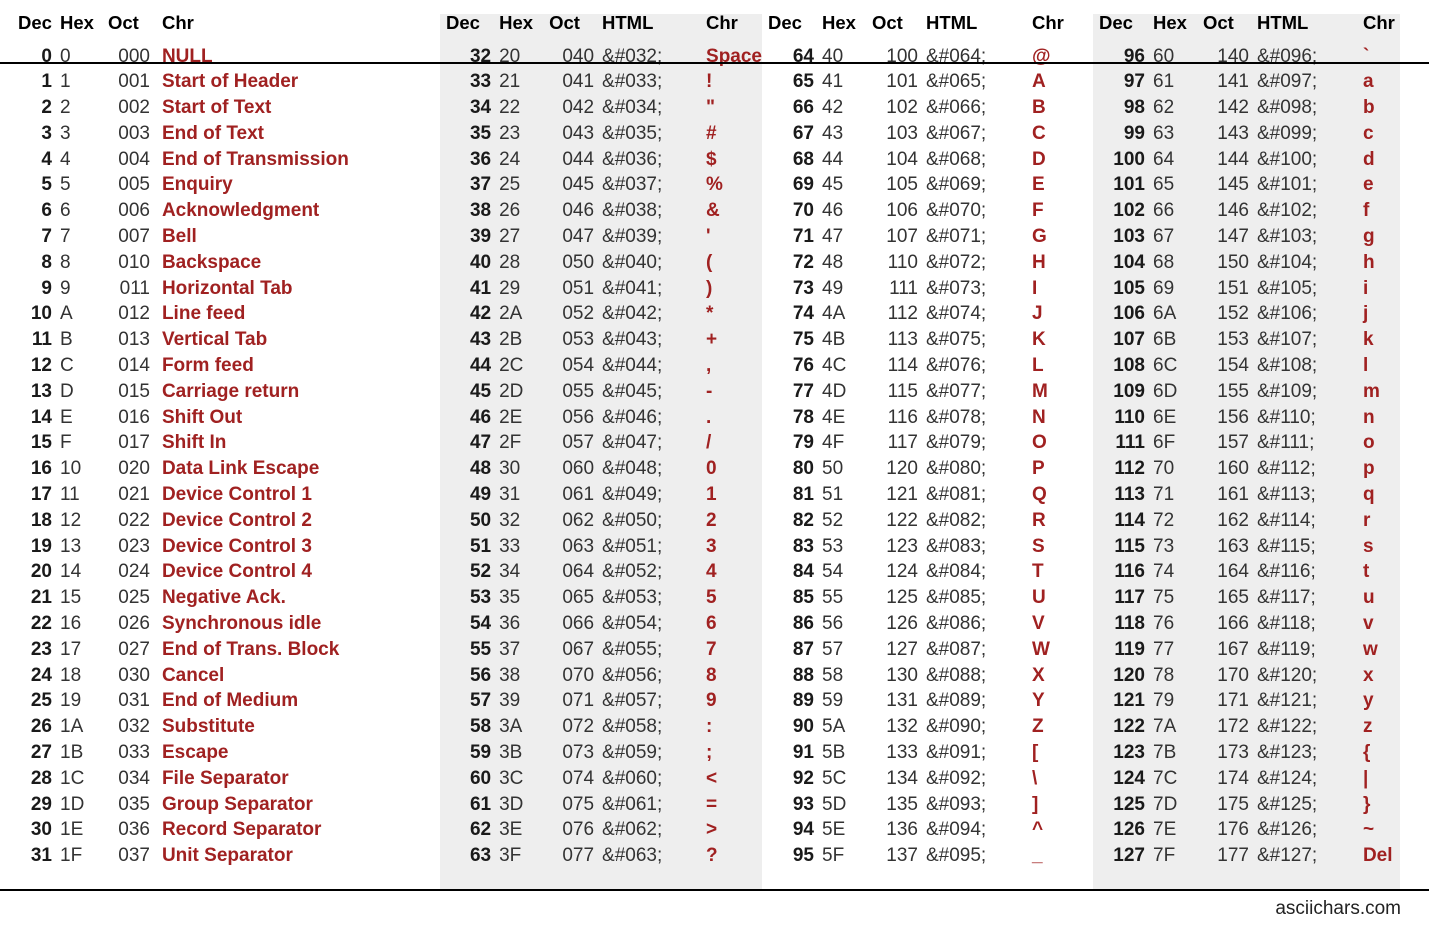 The height and width of the screenshot is (936, 1429). I want to click on table-row: 61 3D 075 &#061; =, so click(604, 805).